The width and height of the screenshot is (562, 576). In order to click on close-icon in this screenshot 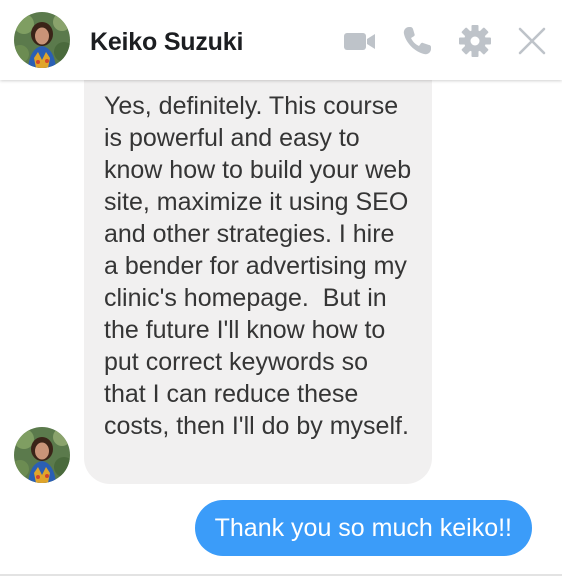, I will do `click(532, 41)`.